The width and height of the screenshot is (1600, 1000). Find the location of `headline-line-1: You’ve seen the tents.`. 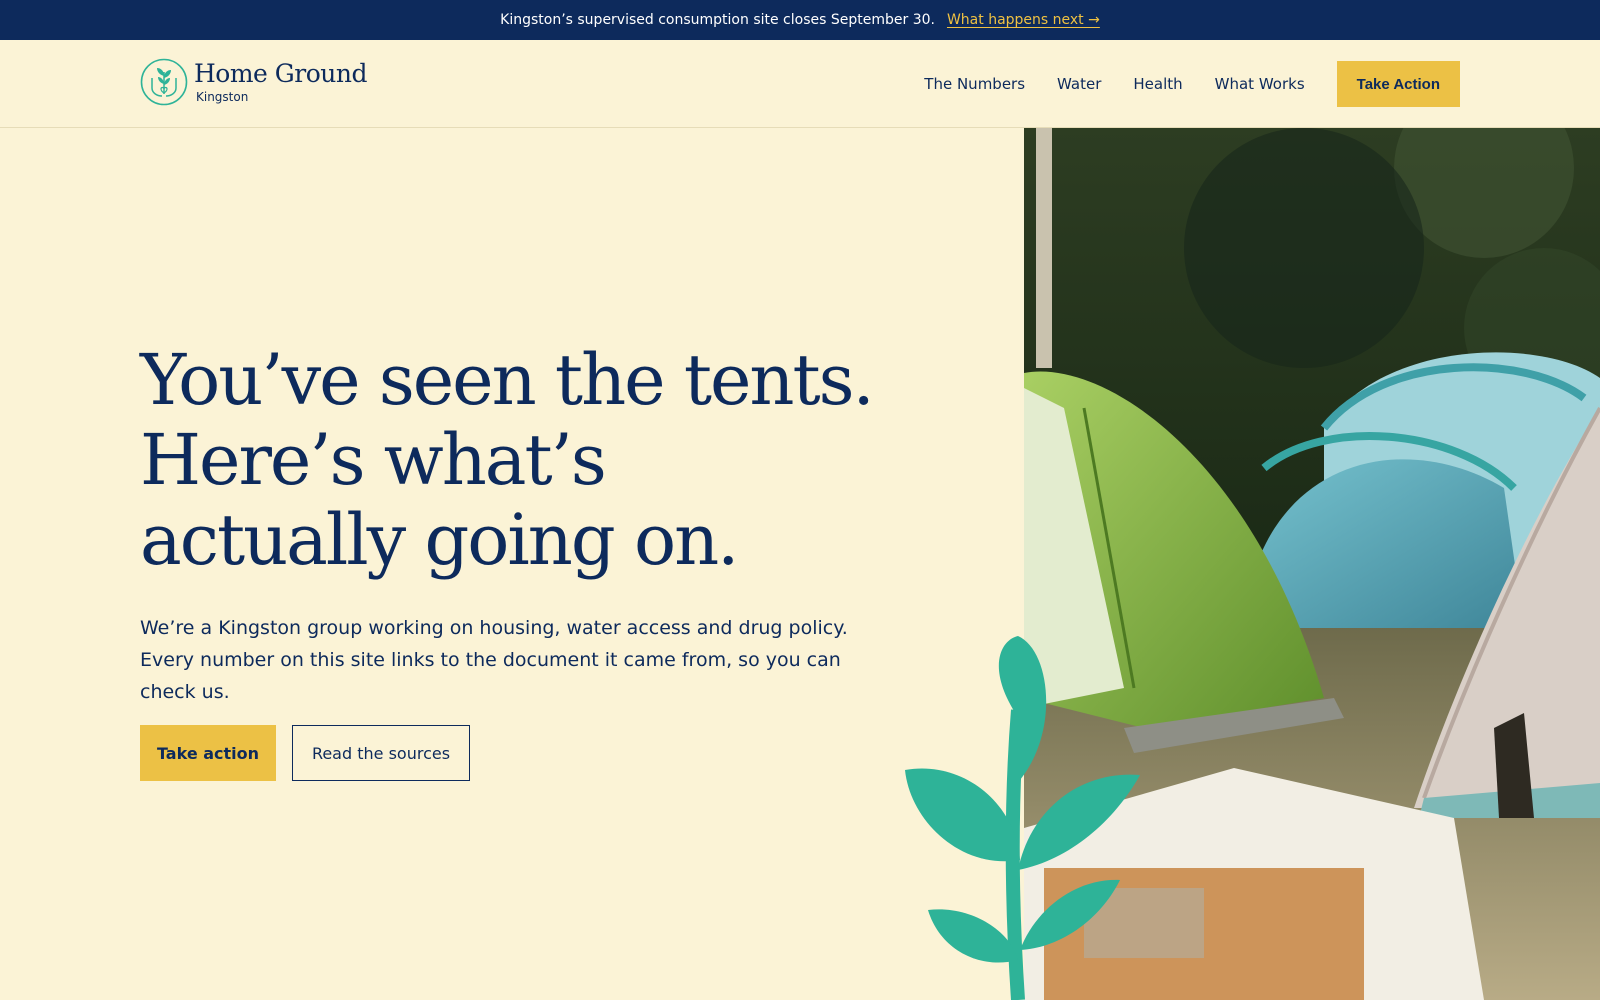

headline-line-1: You’ve seen the tents. is located at coordinates (507, 380).